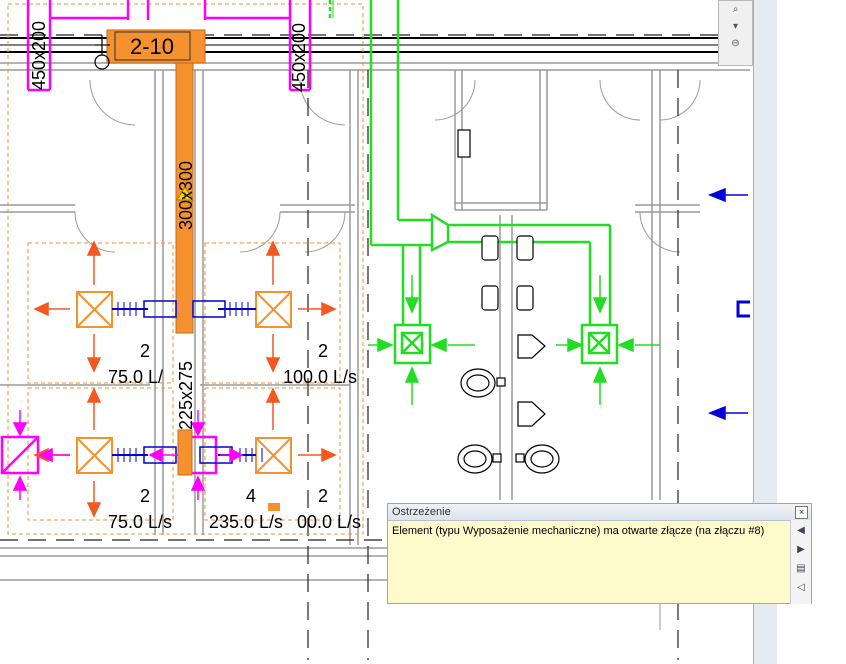 This screenshot has height=664, width=846. I want to click on duct-size-left: 450x200, so click(39, 55).